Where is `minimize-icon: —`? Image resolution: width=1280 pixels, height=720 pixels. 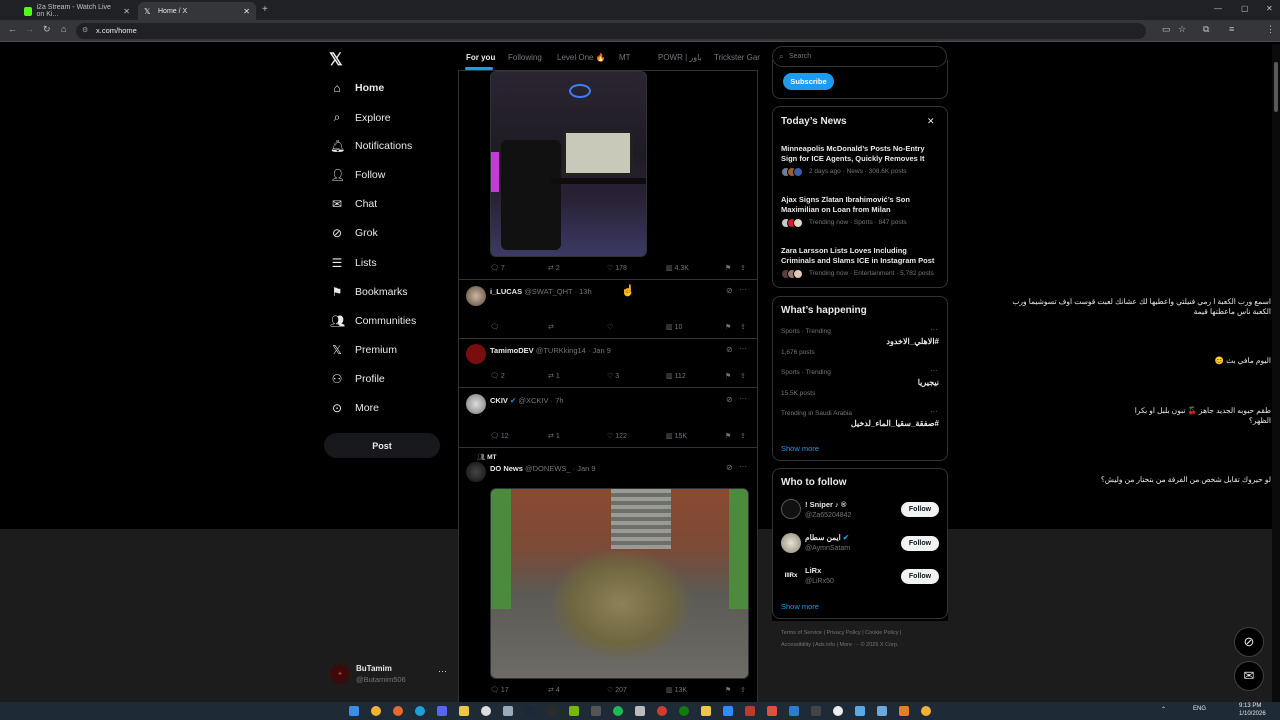
minimize-icon: — is located at coordinates (1218, 8).